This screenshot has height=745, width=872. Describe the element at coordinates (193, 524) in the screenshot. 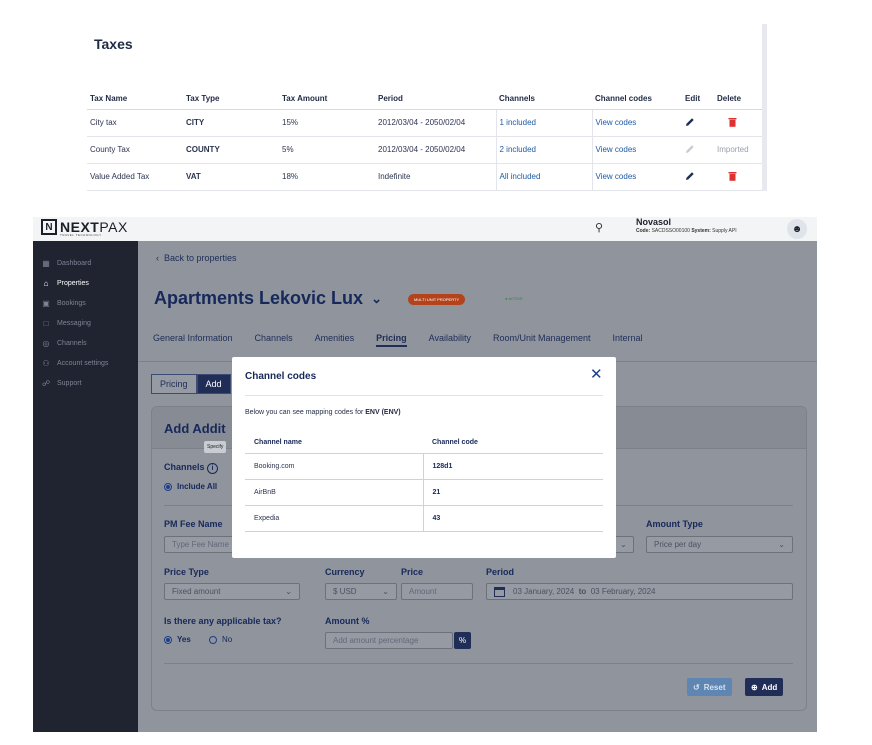

I see `pm-fee-label: PM Fee Name` at that location.